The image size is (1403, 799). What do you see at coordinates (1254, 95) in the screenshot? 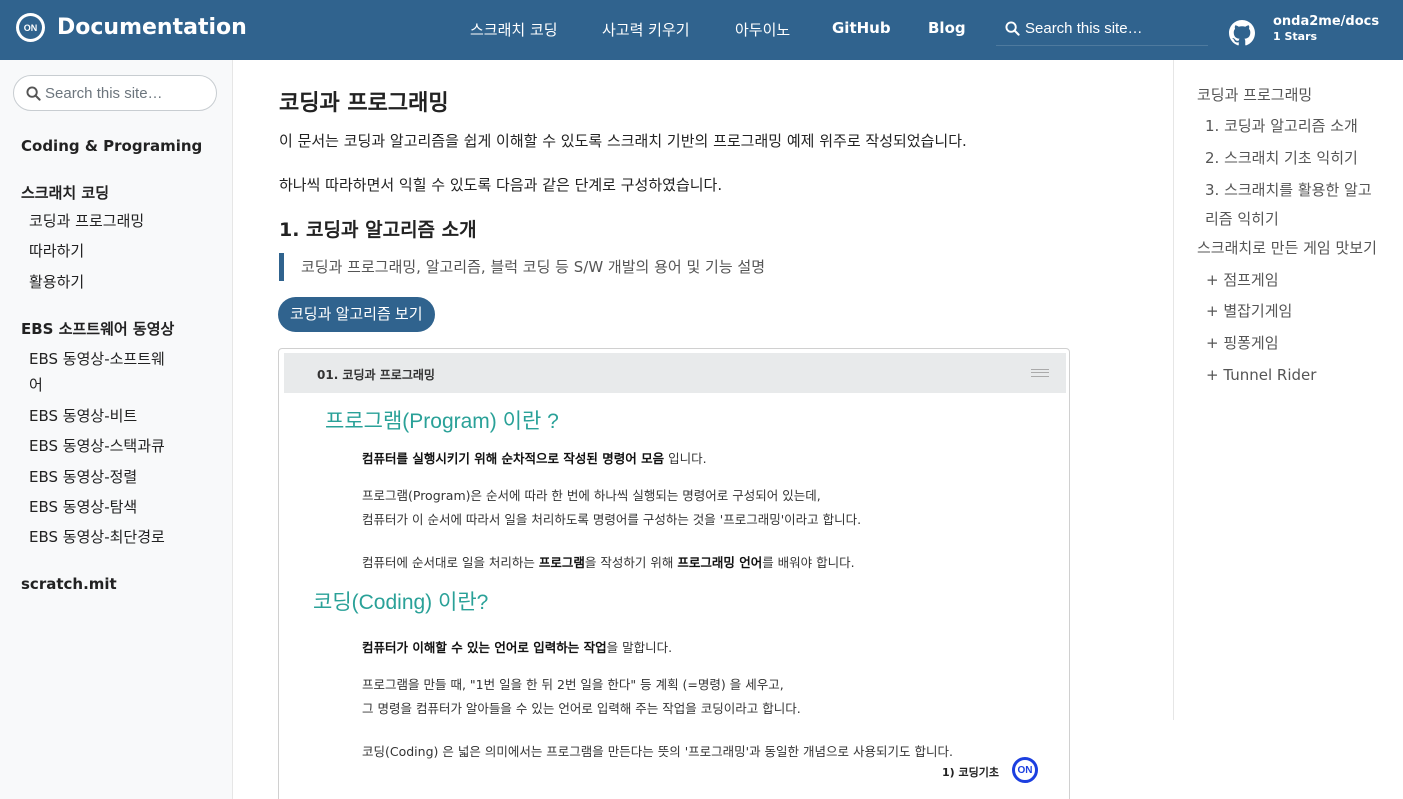
I see `toc-item-title: 코딩과 프로그래밍` at bounding box center [1254, 95].